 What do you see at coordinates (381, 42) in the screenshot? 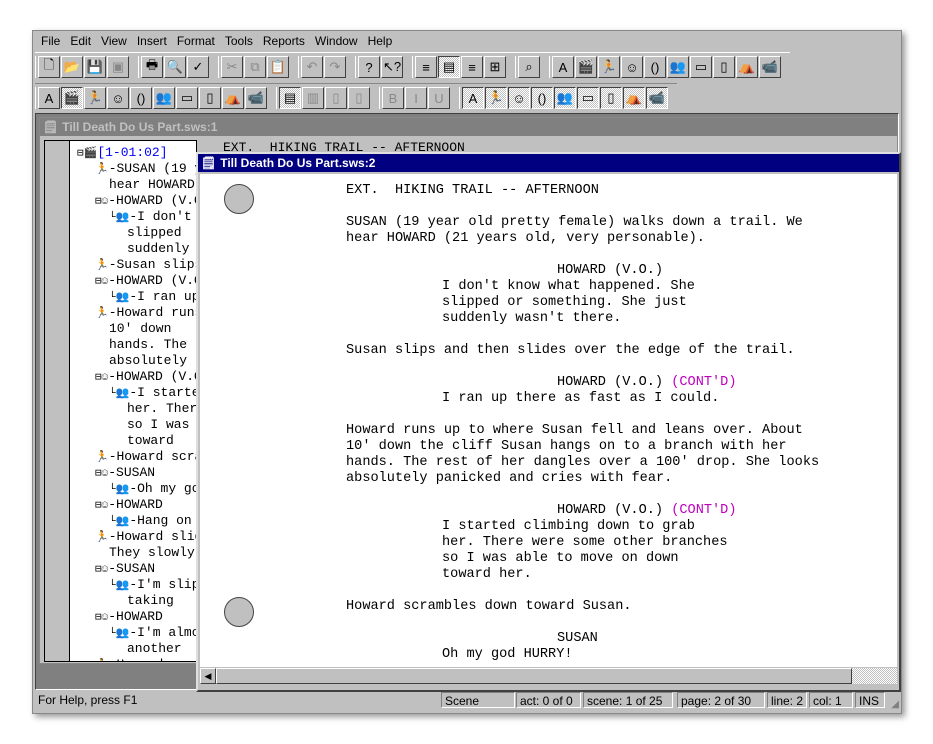
I see `menu-help: Help` at bounding box center [381, 42].